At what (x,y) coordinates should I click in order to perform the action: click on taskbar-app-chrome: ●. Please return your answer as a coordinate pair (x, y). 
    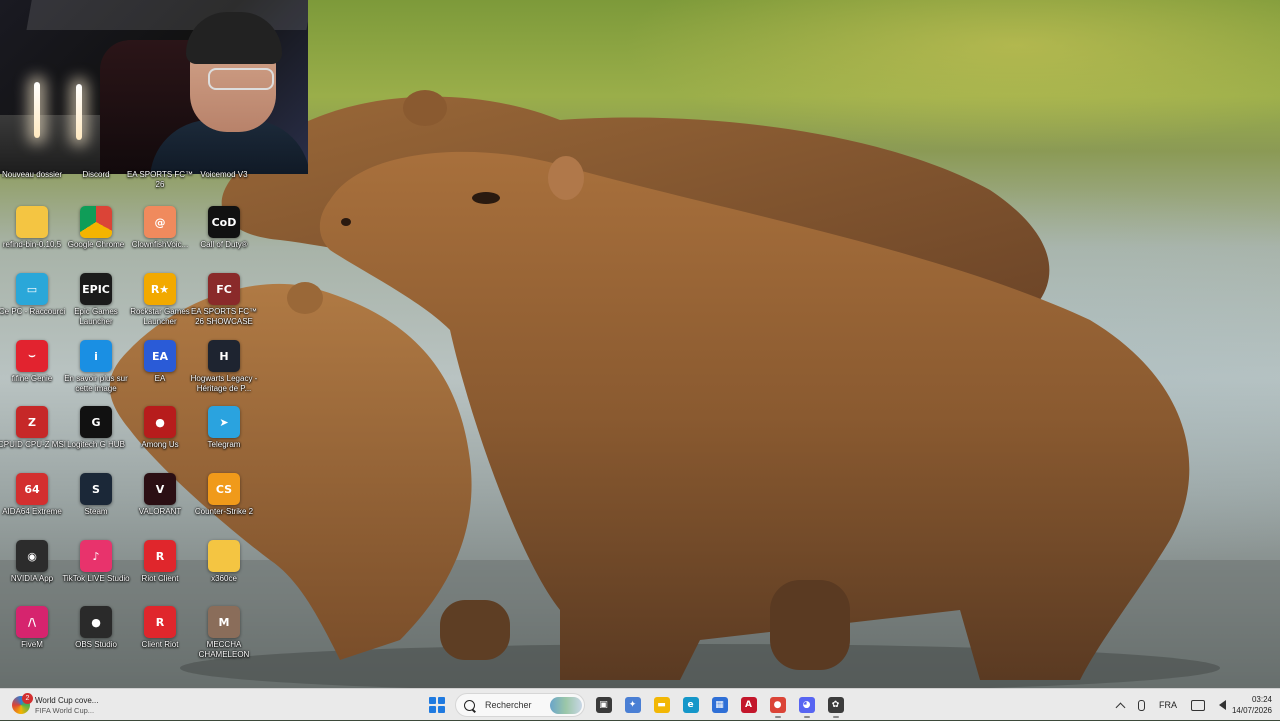
    Looking at the image, I should click on (778, 705).